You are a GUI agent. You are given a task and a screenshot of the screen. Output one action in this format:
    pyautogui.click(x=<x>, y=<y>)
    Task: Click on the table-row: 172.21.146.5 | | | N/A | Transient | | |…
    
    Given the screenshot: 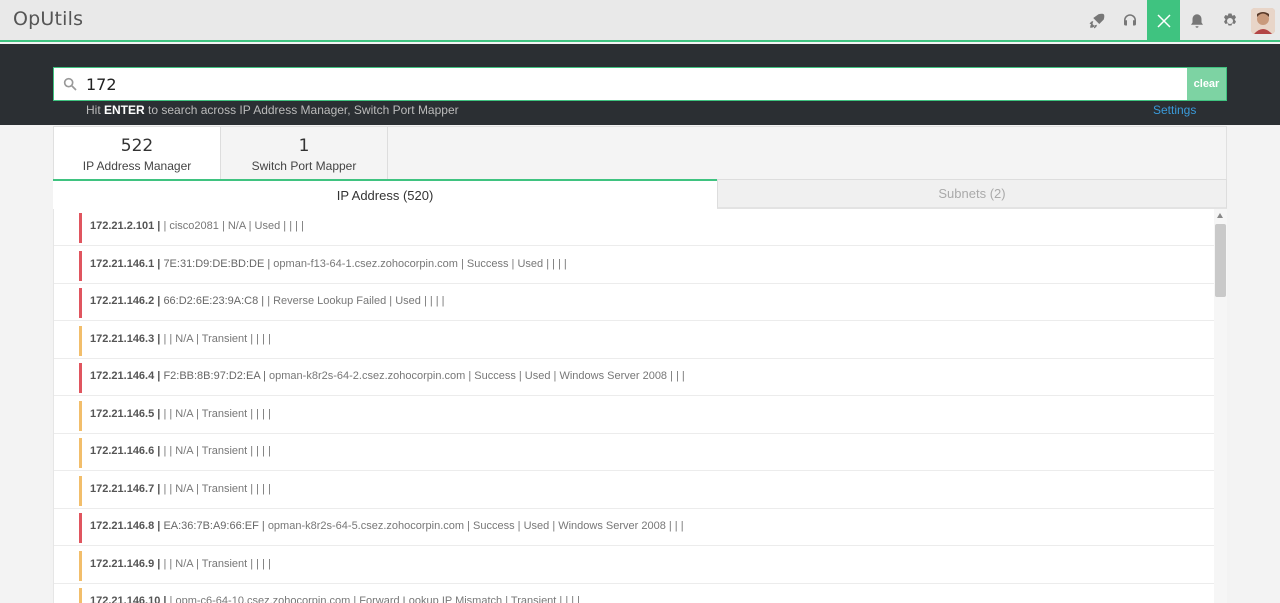 What is the action you would take?
    pyautogui.click(x=634, y=415)
    